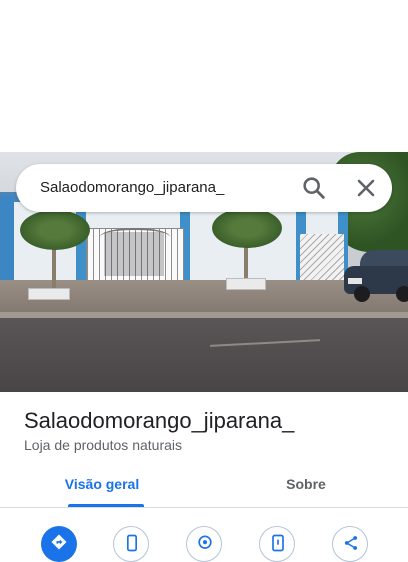 This screenshot has width=408, height=562. What do you see at coordinates (159, 420) in the screenshot?
I see `place-title: Salaodomorango_jiparana_` at bounding box center [159, 420].